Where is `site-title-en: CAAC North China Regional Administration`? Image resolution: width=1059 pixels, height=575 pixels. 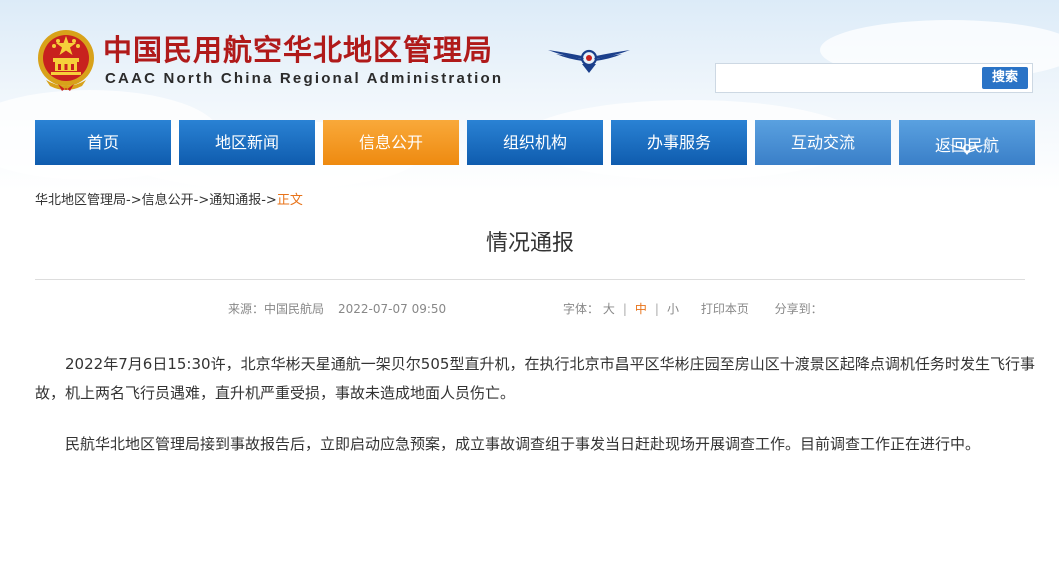 site-title-en: CAAC North China Regional Administration is located at coordinates (304, 78).